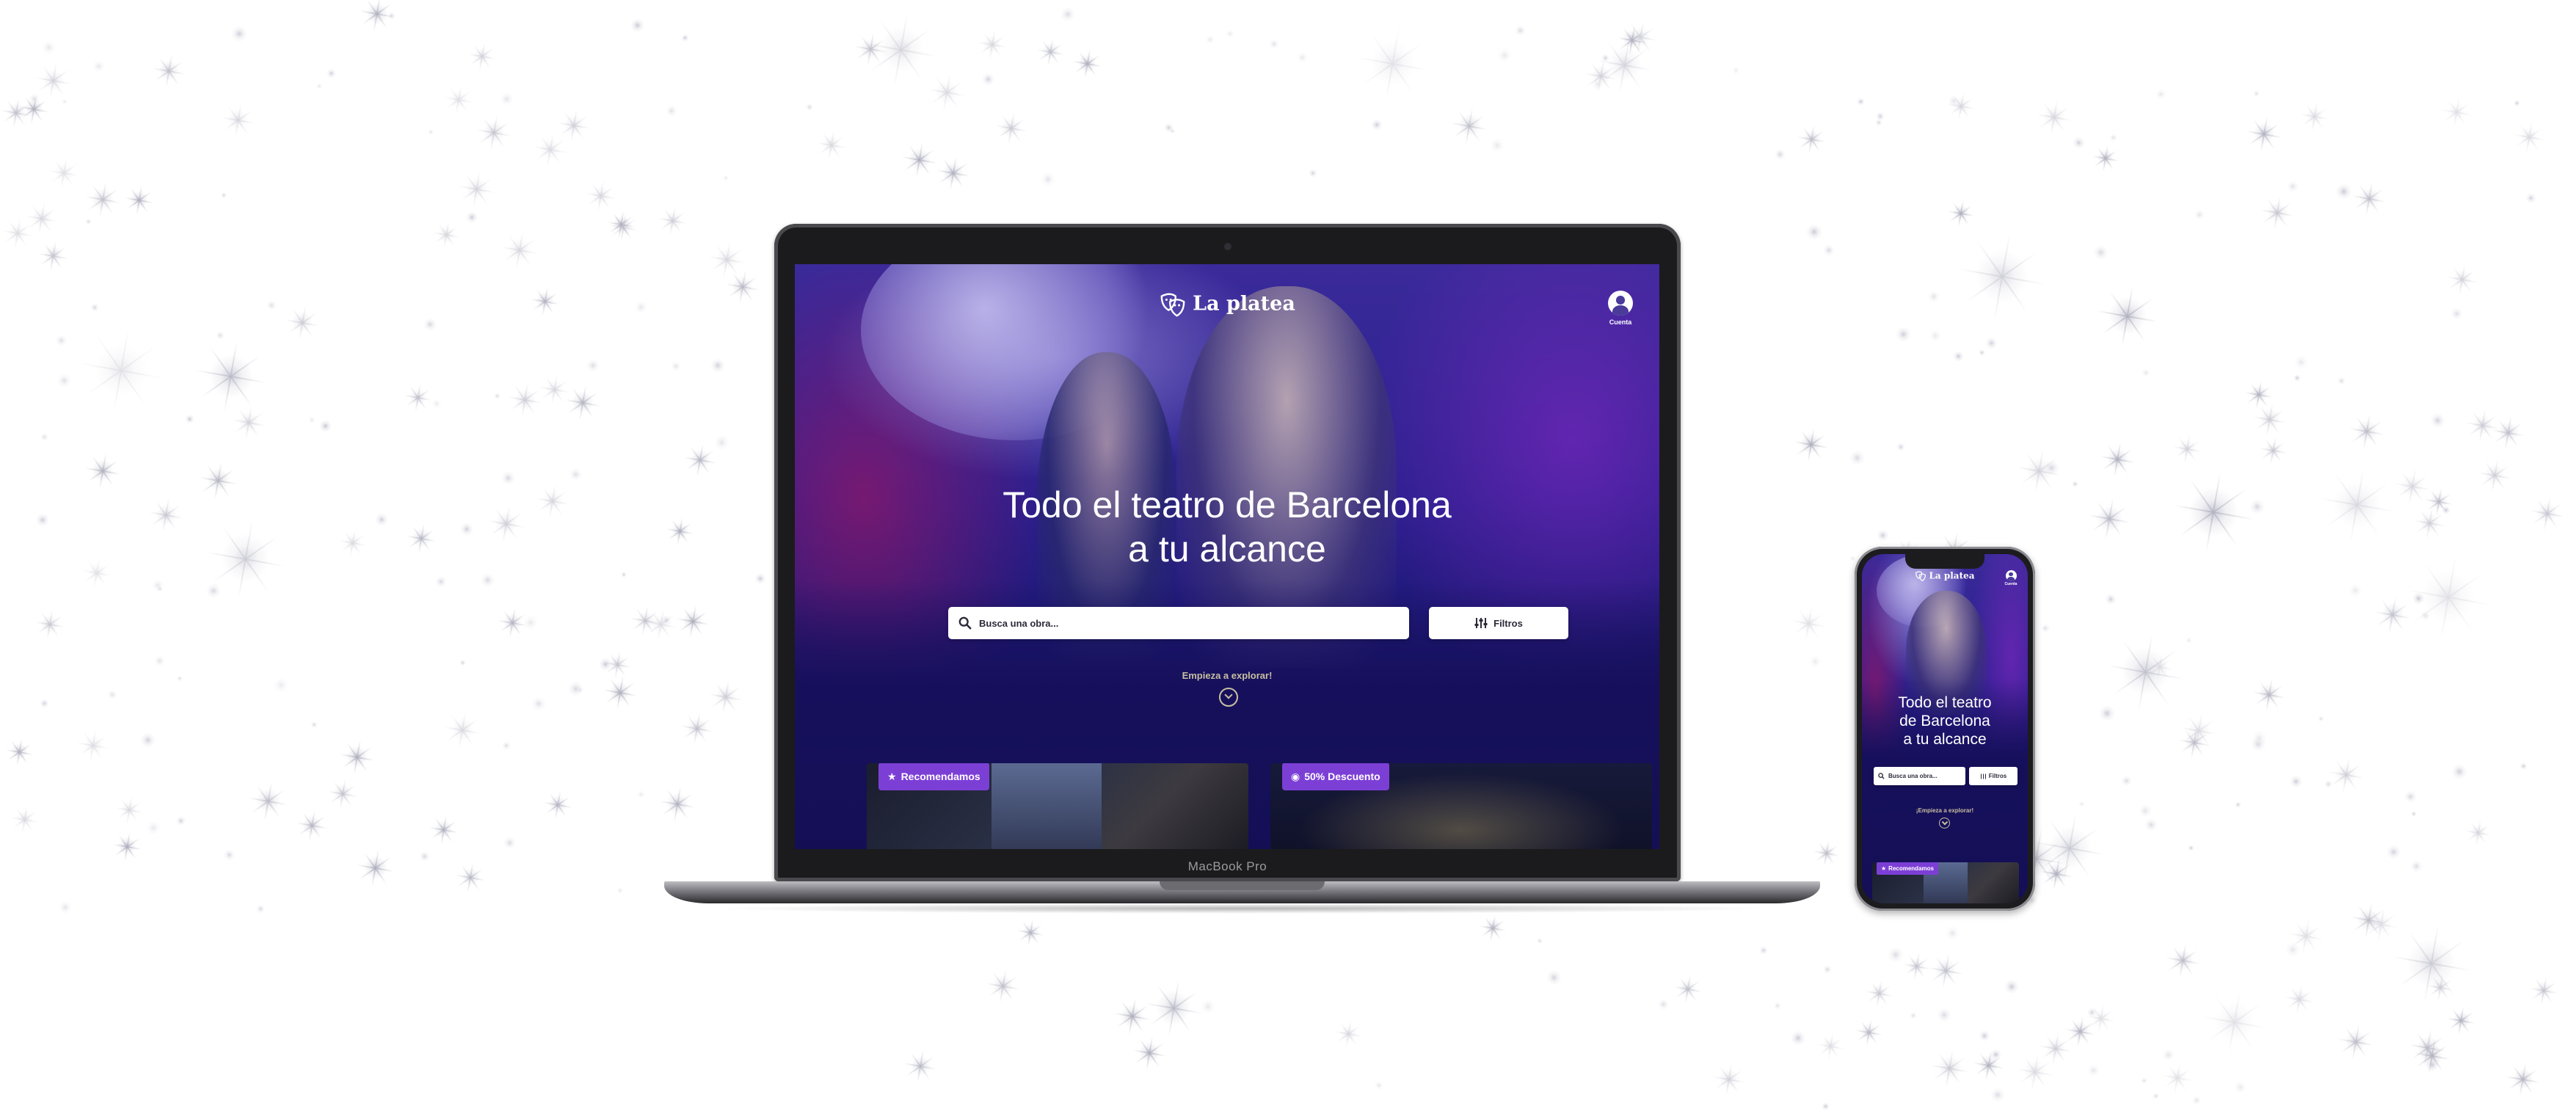 The height and width of the screenshot is (1114, 2576). What do you see at coordinates (1461, 806) in the screenshot?
I see `card-descuento: ◉ 50% Descuento` at bounding box center [1461, 806].